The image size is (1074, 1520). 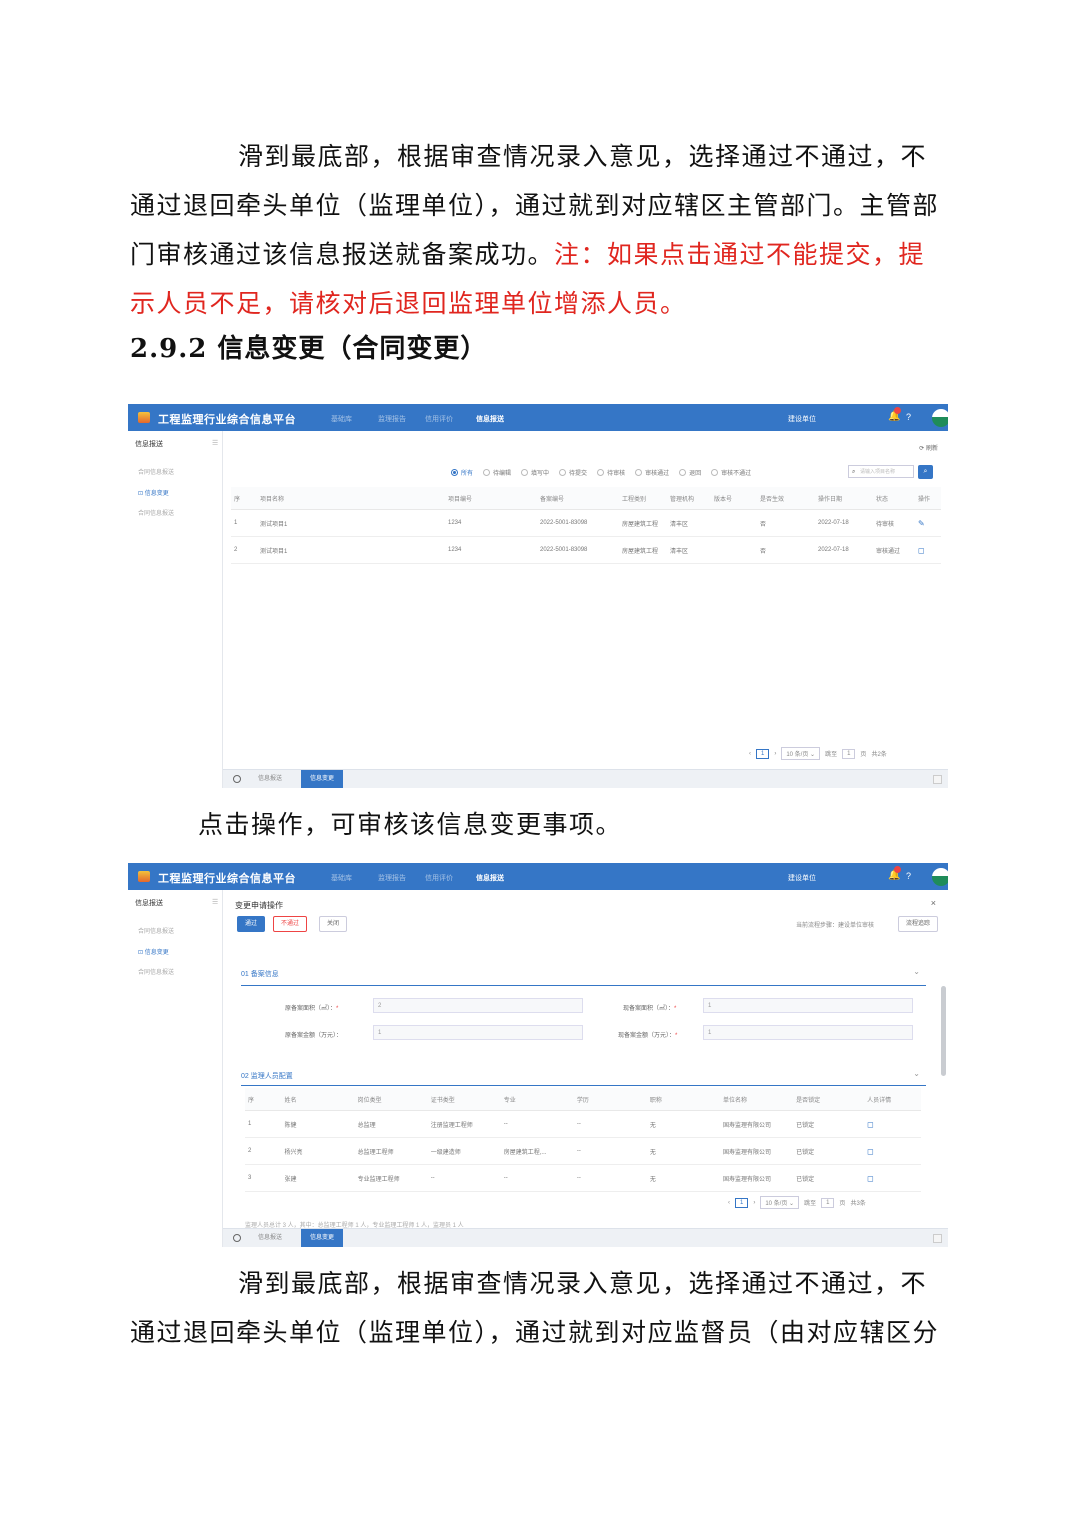 What do you see at coordinates (611, 472) in the screenshot?
I see `filter-to-review: 待审核` at bounding box center [611, 472].